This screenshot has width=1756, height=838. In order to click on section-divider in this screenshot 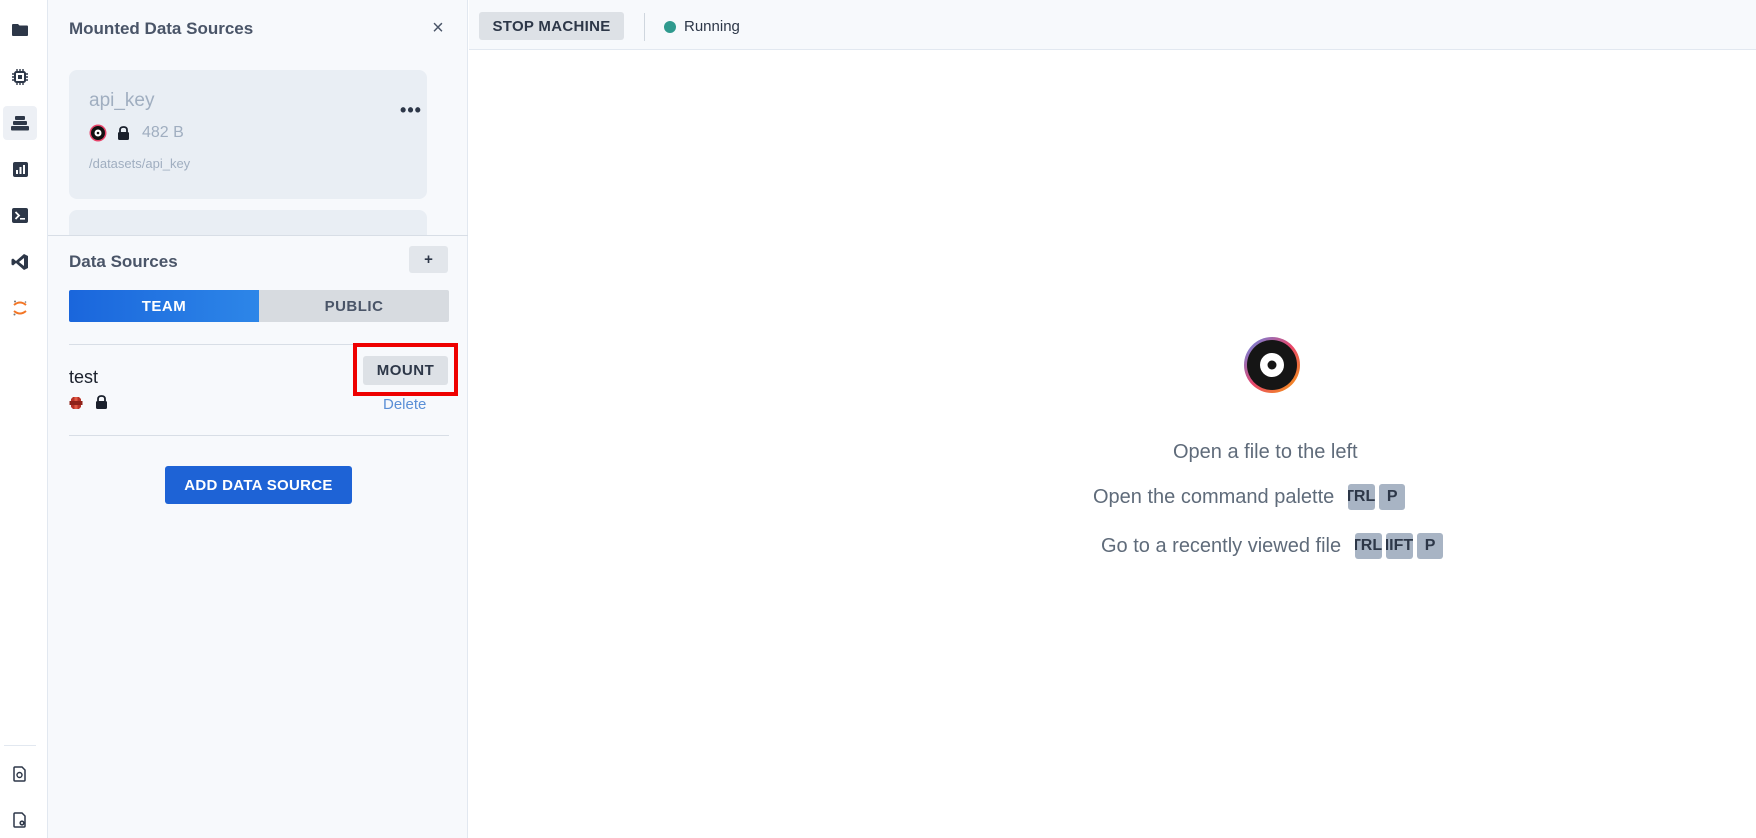, I will do `click(258, 235)`.